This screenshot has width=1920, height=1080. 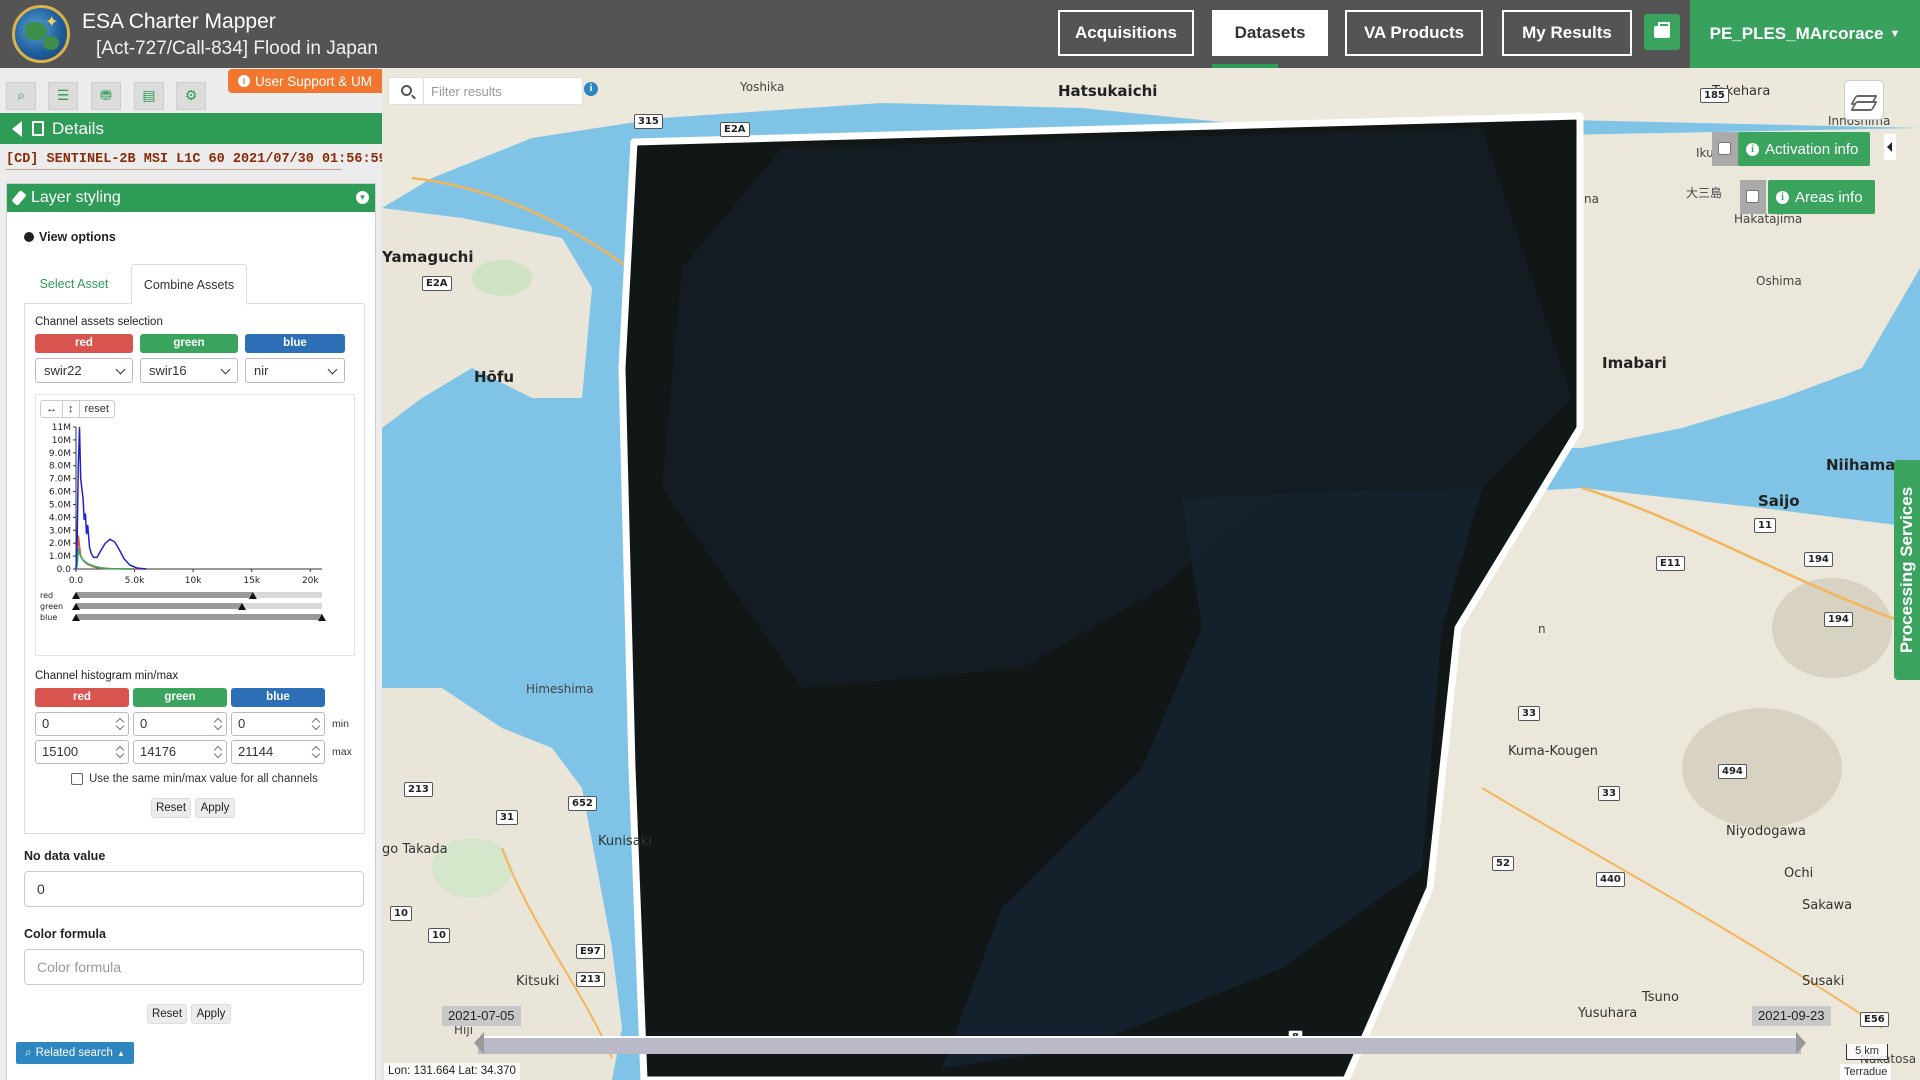 What do you see at coordinates (97, 409) in the screenshot?
I see `reset-zoom-button: reset` at bounding box center [97, 409].